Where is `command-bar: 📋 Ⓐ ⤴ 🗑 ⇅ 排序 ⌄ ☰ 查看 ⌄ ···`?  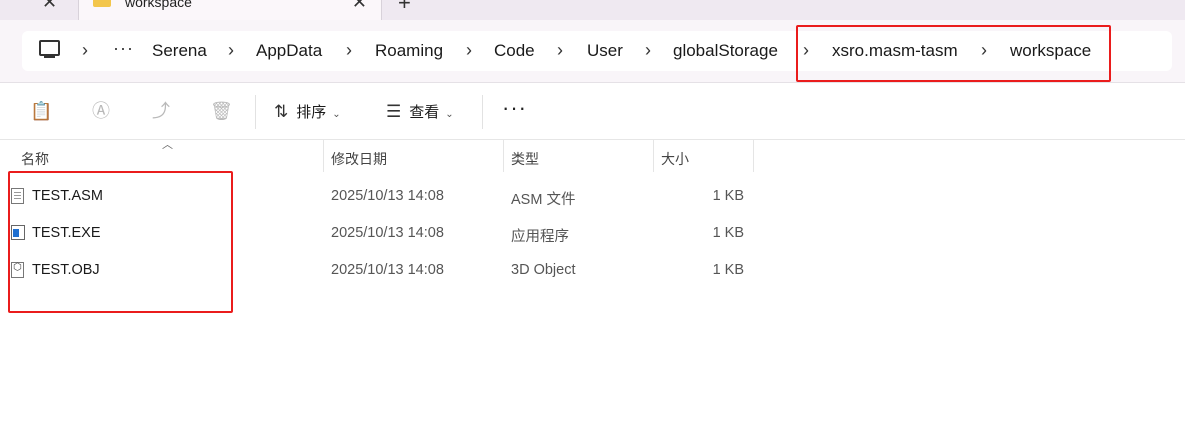 command-bar: 📋 Ⓐ ⤴ 🗑 ⇅ 排序 ⌄ ☰ 查看 ⌄ ··· is located at coordinates (592, 111).